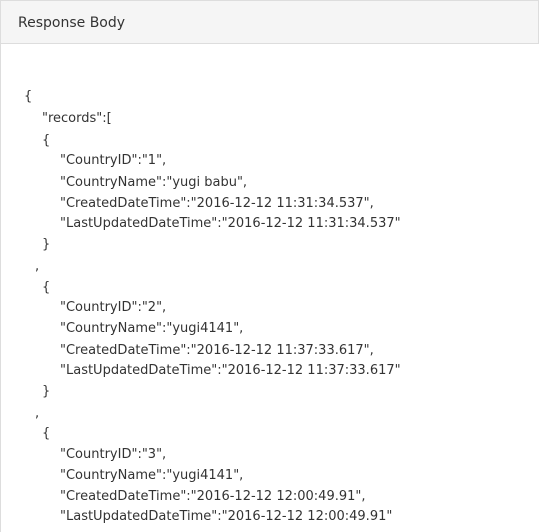 The image size is (539, 532). I want to click on json-line: "CountryID":"3",, so click(113, 454).